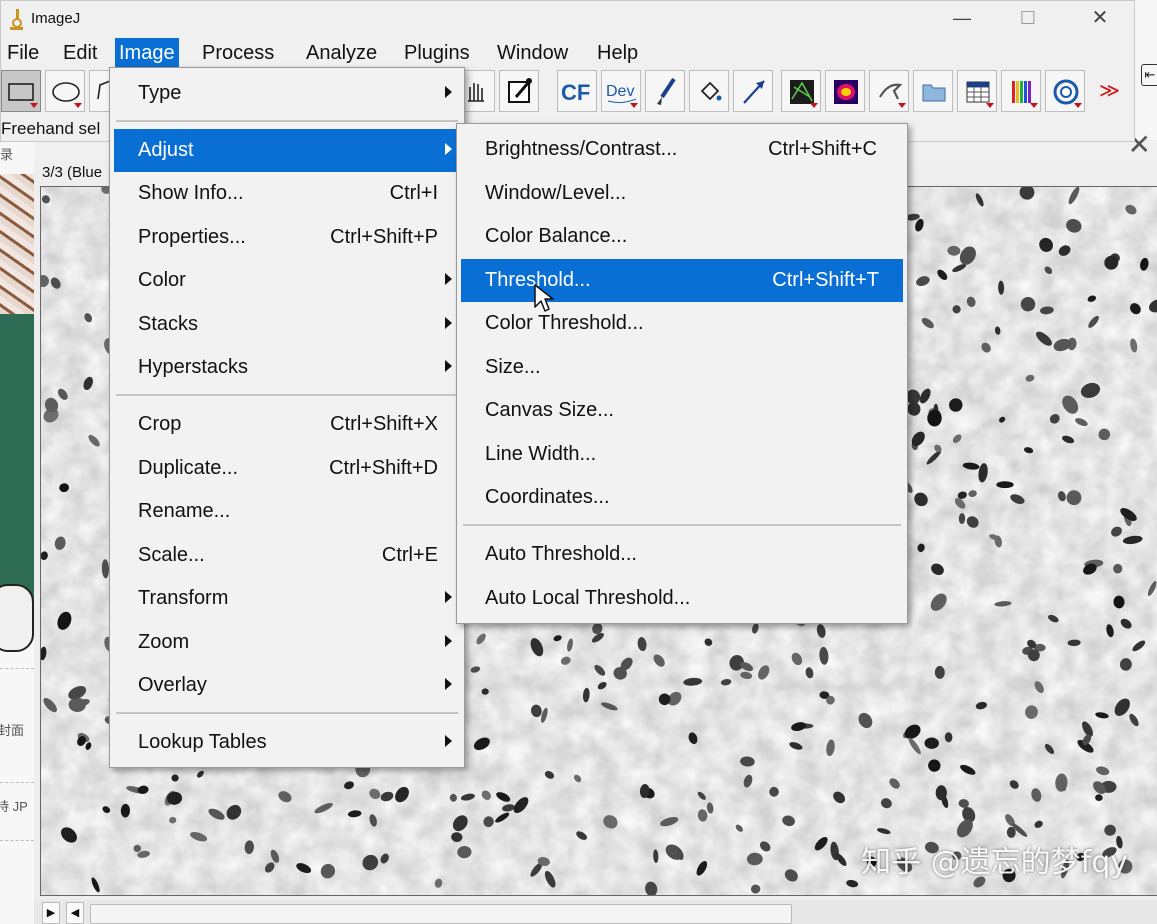 This screenshot has height=924, width=1157. I want to click on svg-text: Dev, so click(620, 91).